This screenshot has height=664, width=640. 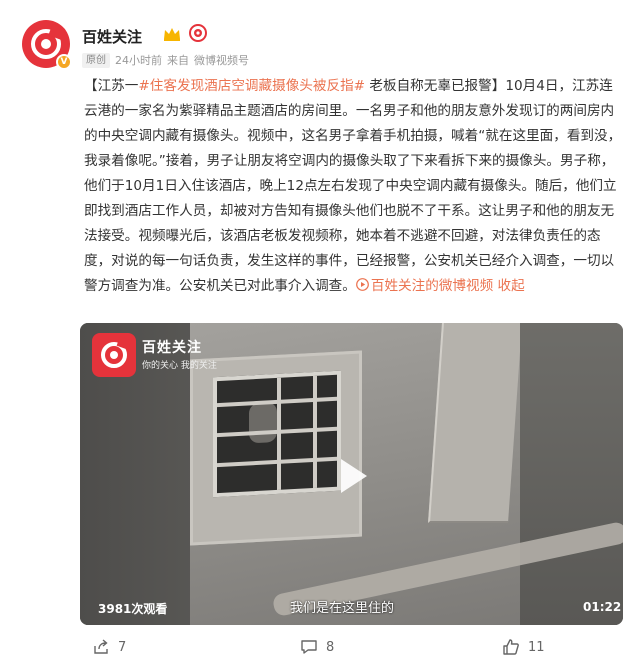 What do you see at coordinates (111, 86) in the screenshot?
I see `text-prefix: 【江苏一` at bounding box center [111, 86].